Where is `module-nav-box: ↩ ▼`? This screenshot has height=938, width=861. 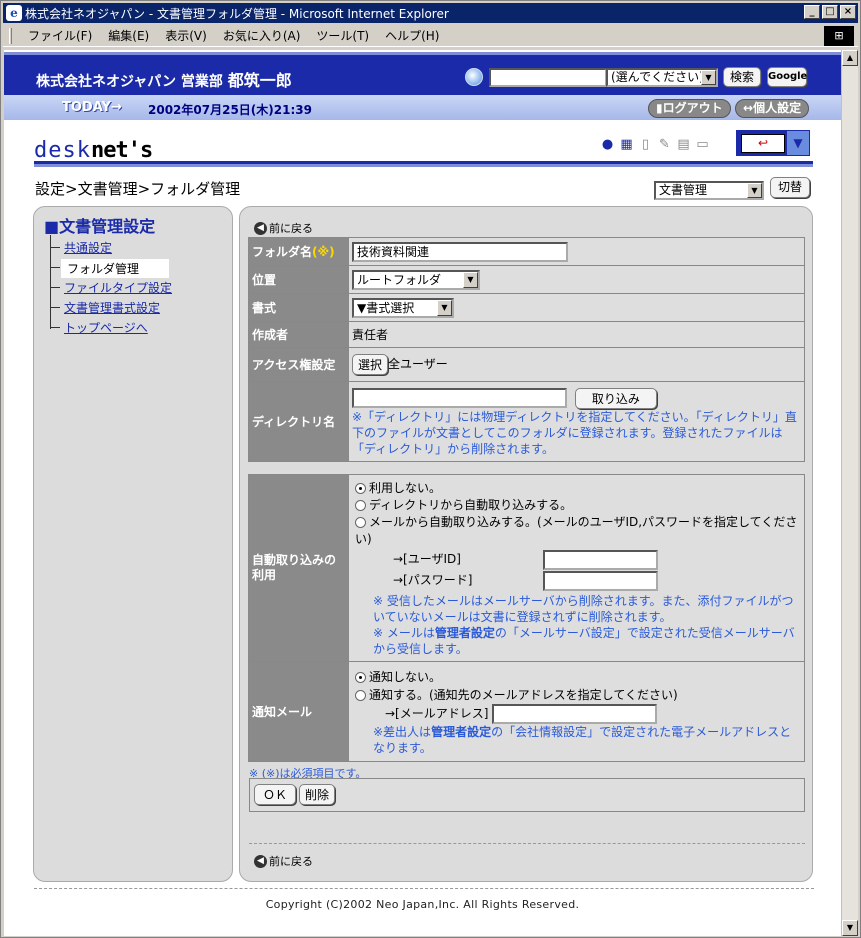 module-nav-box: ↩ ▼ is located at coordinates (773, 143).